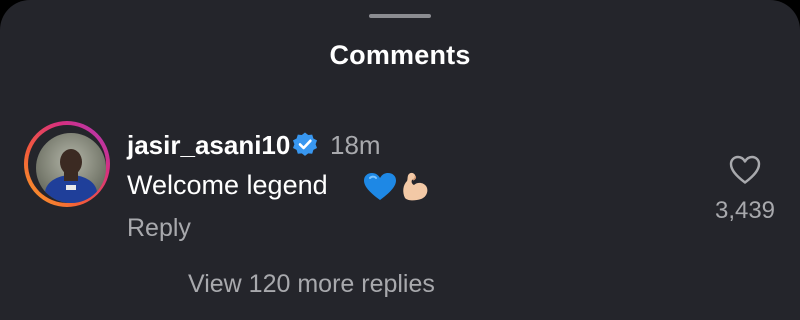 The height and width of the screenshot is (320, 800). What do you see at coordinates (227, 185) in the screenshot?
I see `comment-text: Welcome legend` at bounding box center [227, 185].